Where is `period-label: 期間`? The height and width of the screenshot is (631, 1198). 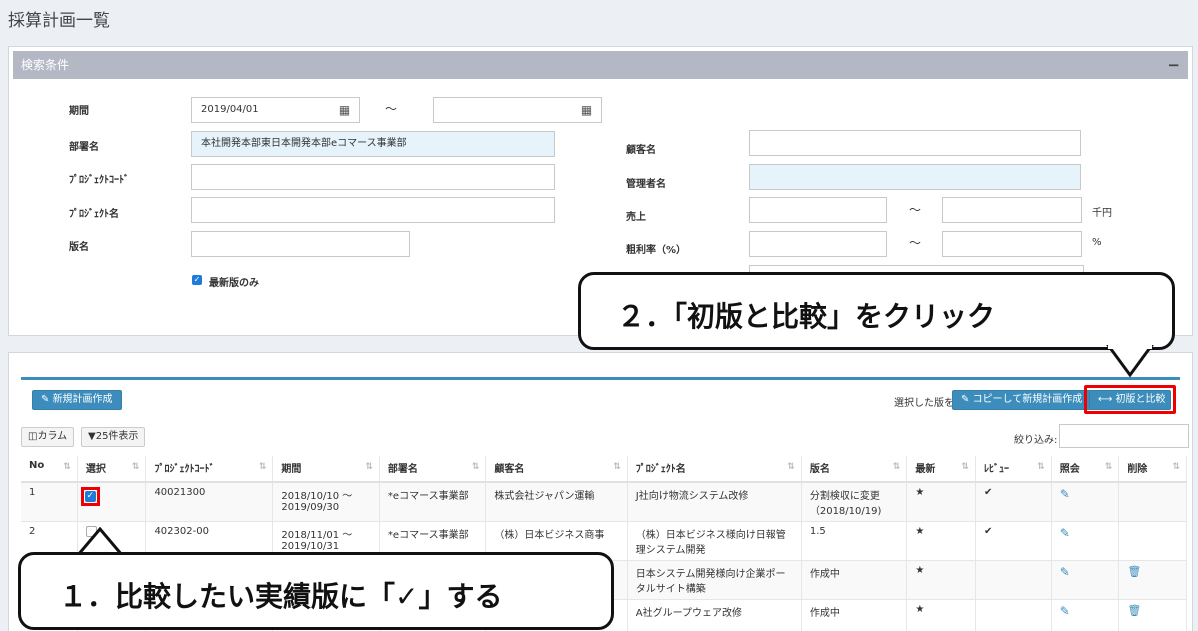
period-label: 期間 is located at coordinates (79, 111).